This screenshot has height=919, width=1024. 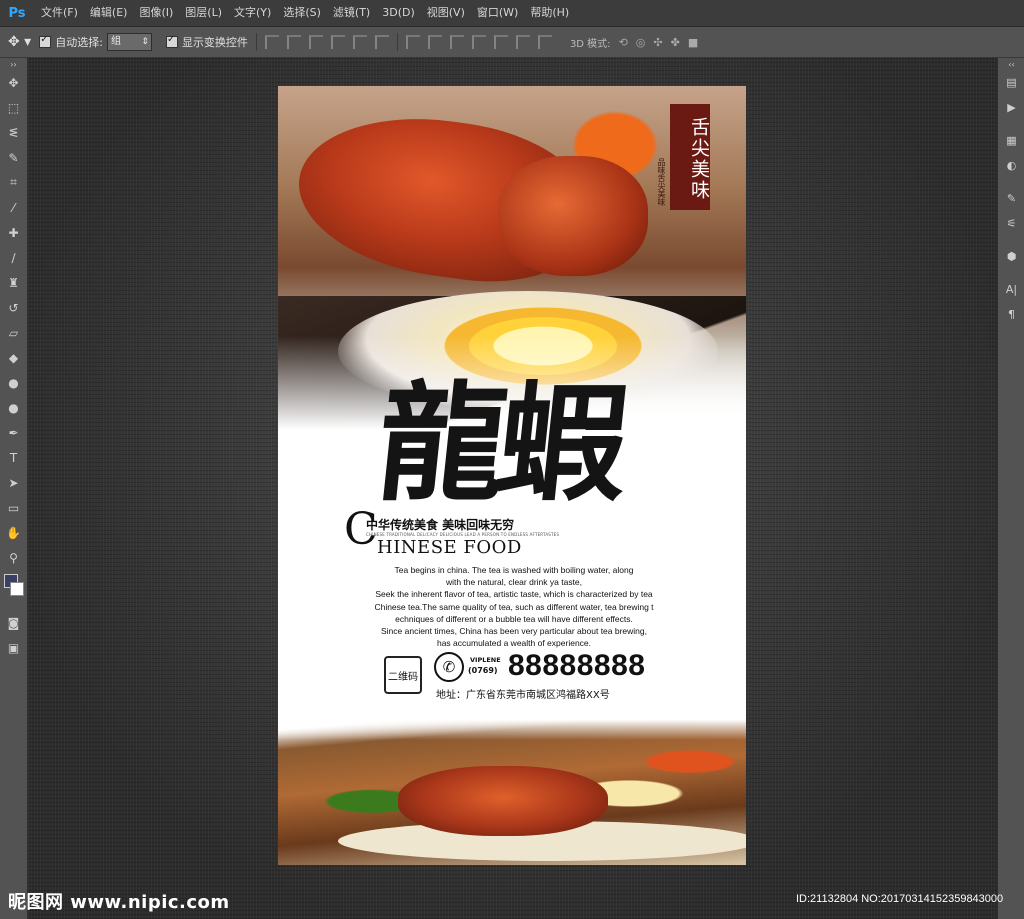 I want to click on brush-presets-icon: ⚟, so click(x=1011, y=223).